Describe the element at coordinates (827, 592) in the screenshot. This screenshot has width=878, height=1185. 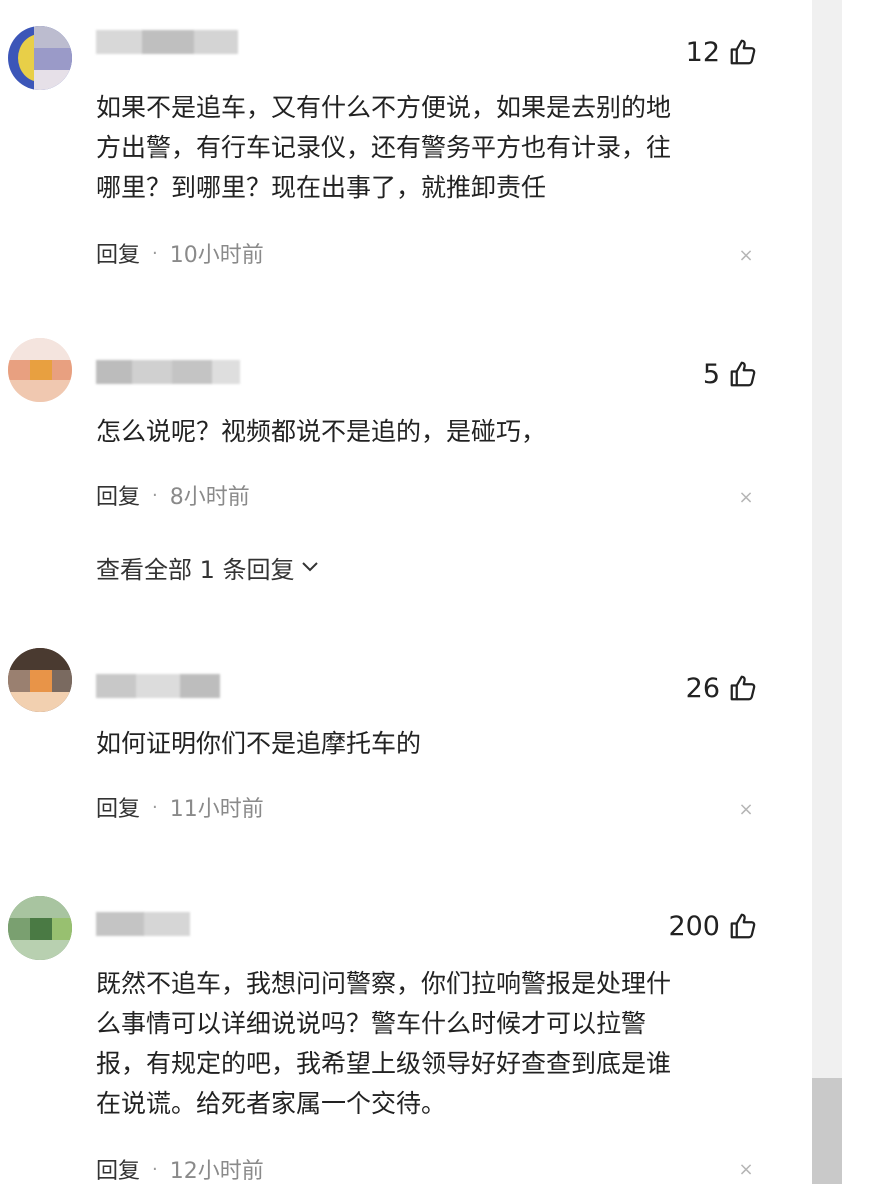
I see `scrollbar` at that location.